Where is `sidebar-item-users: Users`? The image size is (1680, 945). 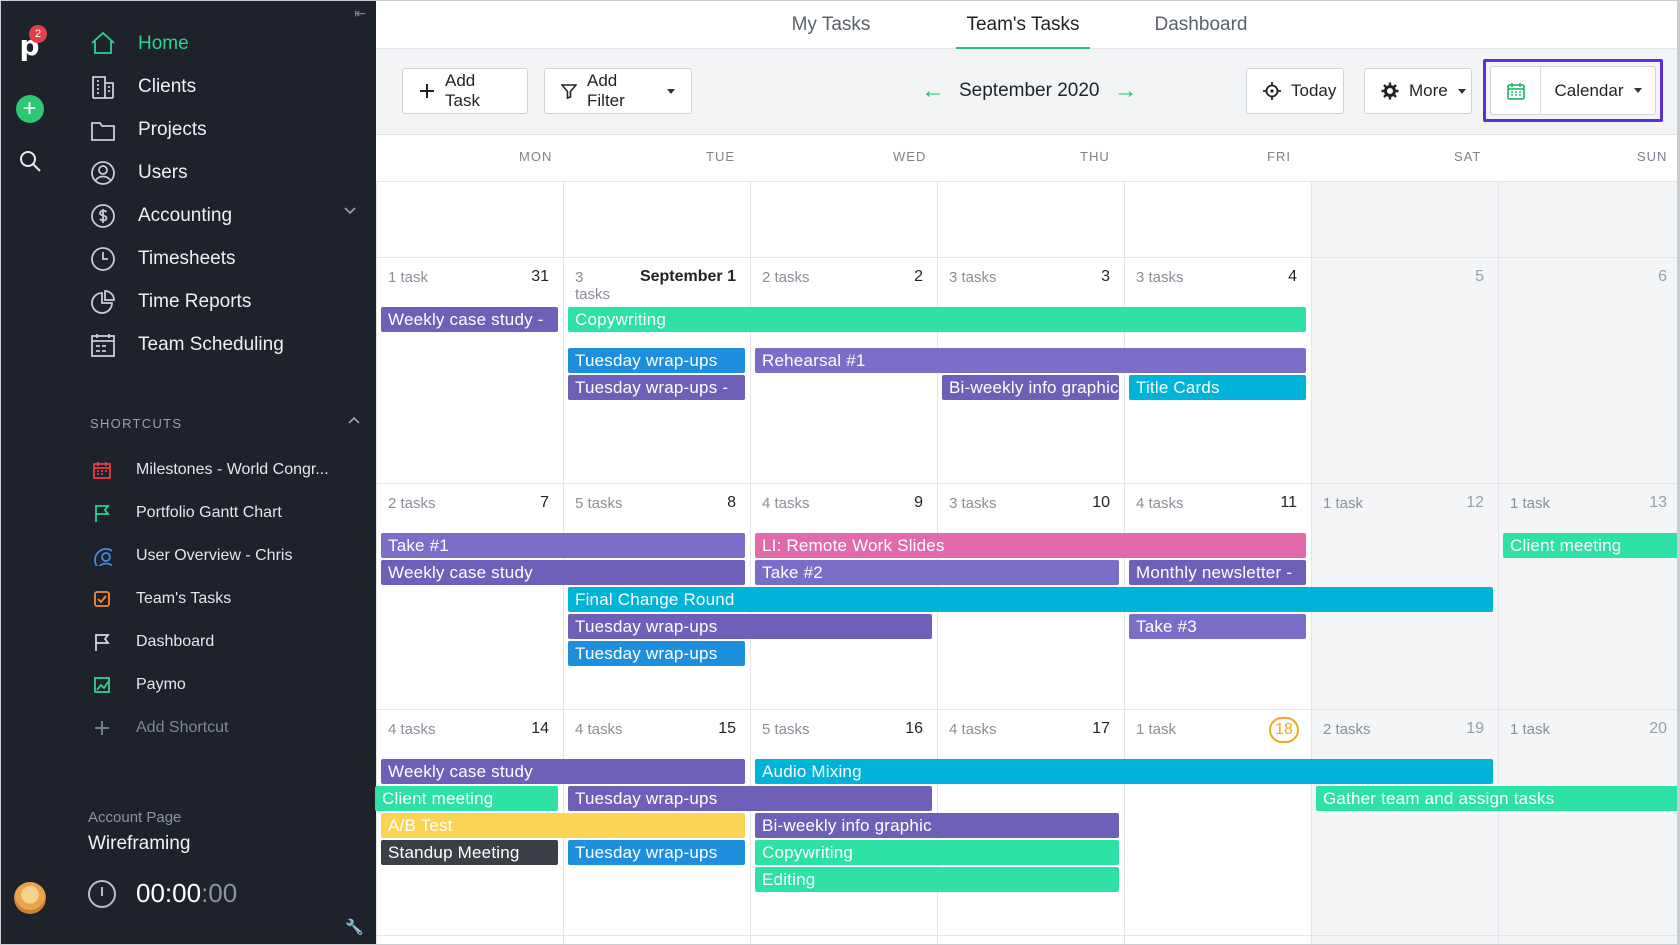 sidebar-item-users: Users is located at coordinates (228, 173).